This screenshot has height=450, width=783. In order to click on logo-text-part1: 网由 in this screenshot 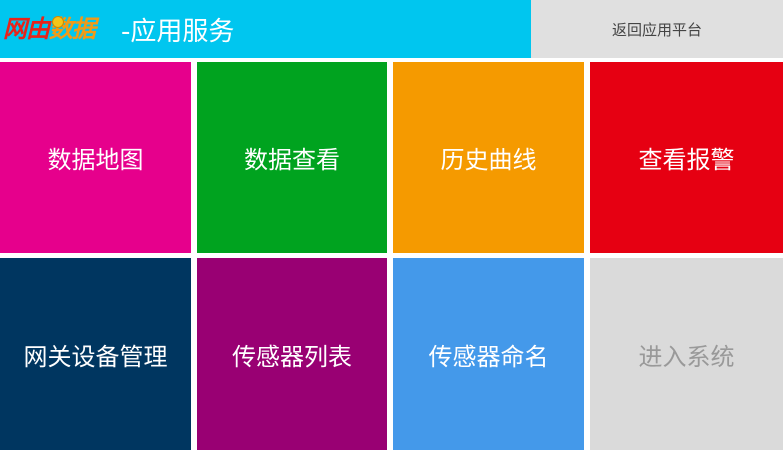, I will do `click(26, 28)`.